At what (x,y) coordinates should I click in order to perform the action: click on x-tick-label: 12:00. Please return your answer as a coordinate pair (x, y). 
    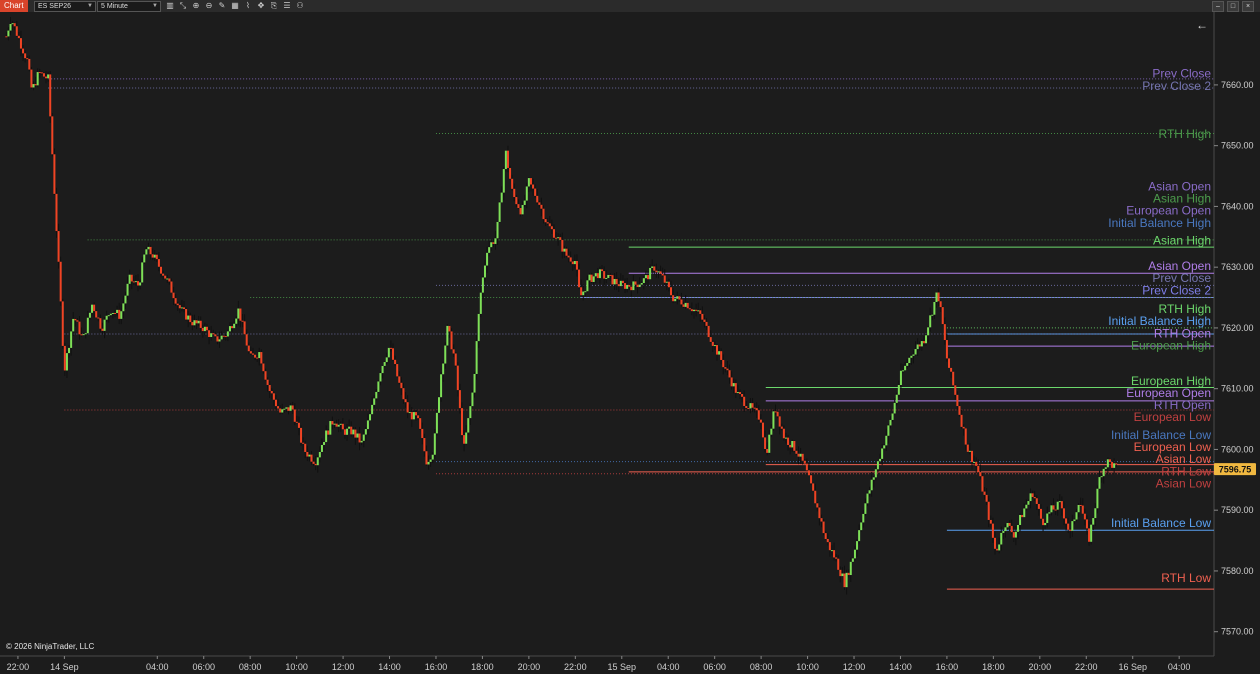
    Looking at the image, I should click on (854, 667).